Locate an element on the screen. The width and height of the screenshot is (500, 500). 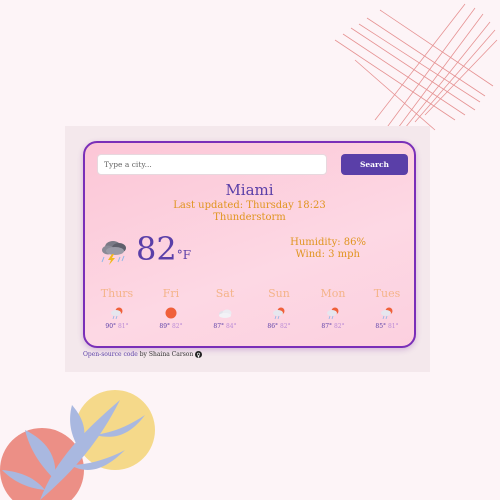
forecast-day: Sun 86° 82° is located at coordinates (279, 309).